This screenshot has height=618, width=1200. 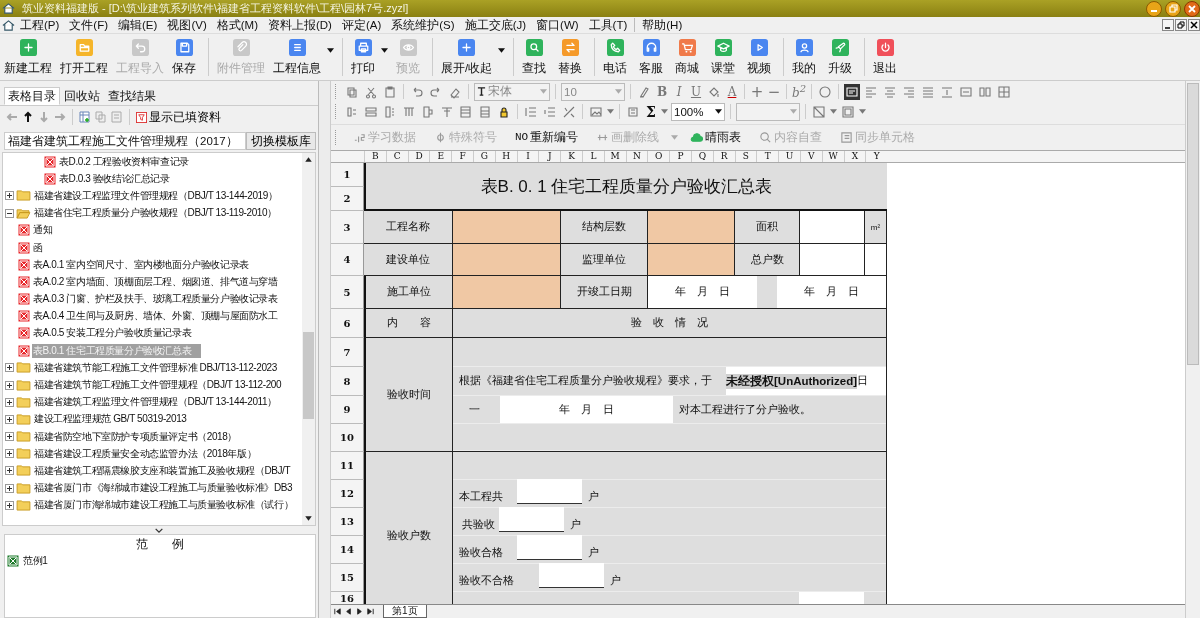 I want to click on text-wrap-icon, so click(x=852, y=91).